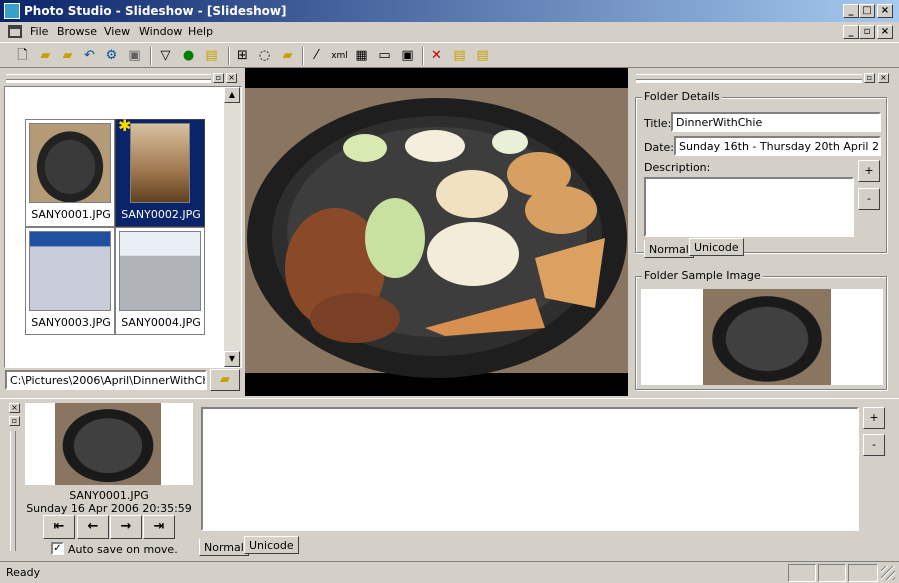 The width and height of the screenshot is (899, 583). Describe the element at coordinates (111, 56) in the screenshot. I see `settings-icon: ⚙` at that location.